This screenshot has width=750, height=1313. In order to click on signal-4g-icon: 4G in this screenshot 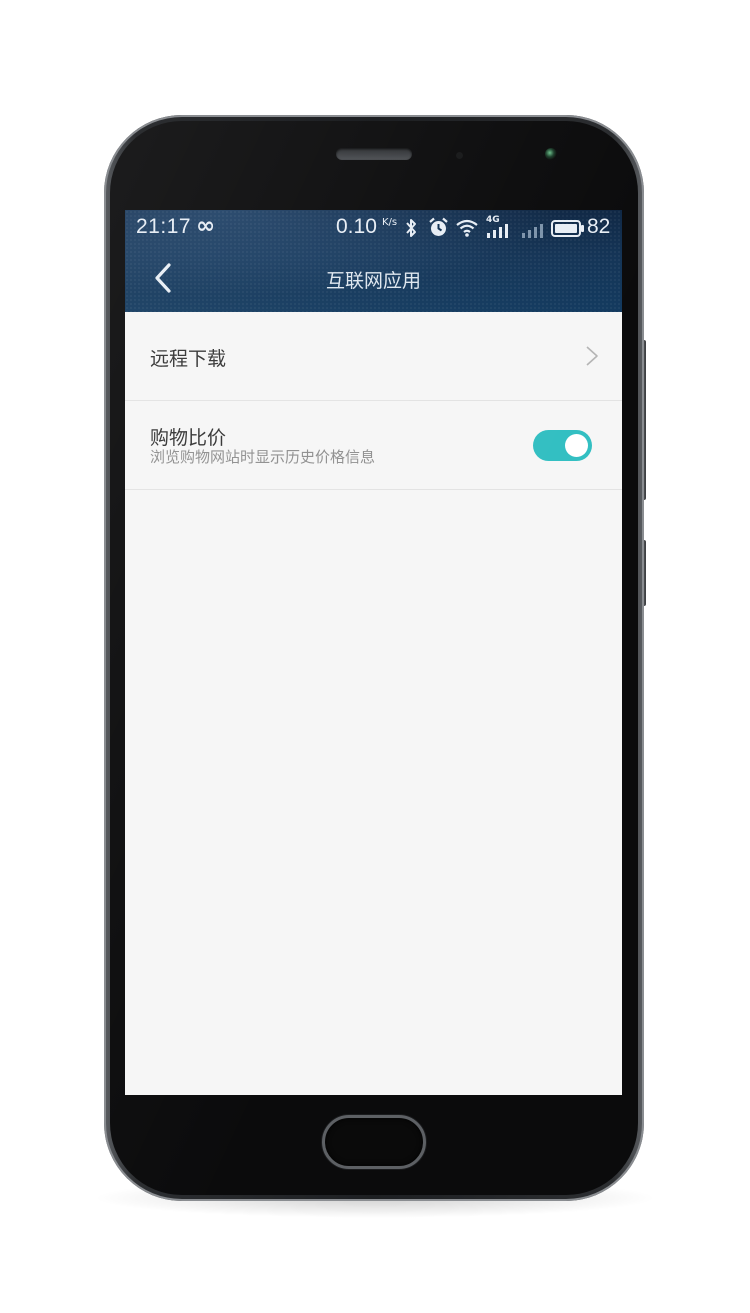, I will do `click(499, 228)`.